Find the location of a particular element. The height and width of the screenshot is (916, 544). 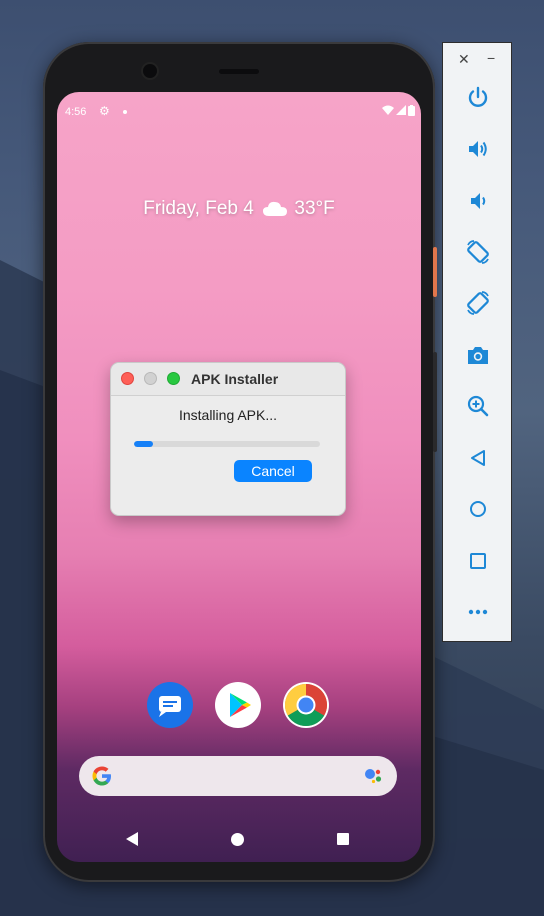

cancel-button: Cancel is located at coordinates (273, 471).